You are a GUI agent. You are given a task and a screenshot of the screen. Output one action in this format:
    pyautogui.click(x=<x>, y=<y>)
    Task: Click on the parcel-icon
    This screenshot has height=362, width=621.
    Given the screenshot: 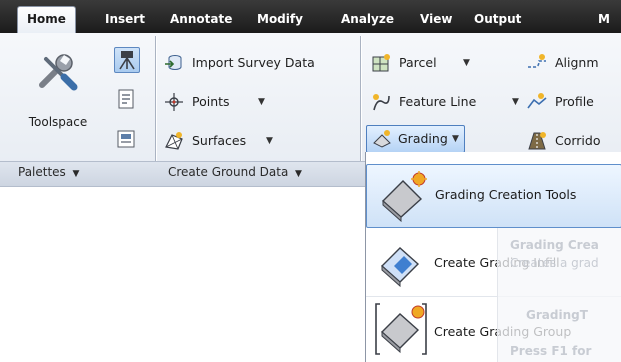 What is the action you would take?
    pyautogui.click(x=381, y=63)
    